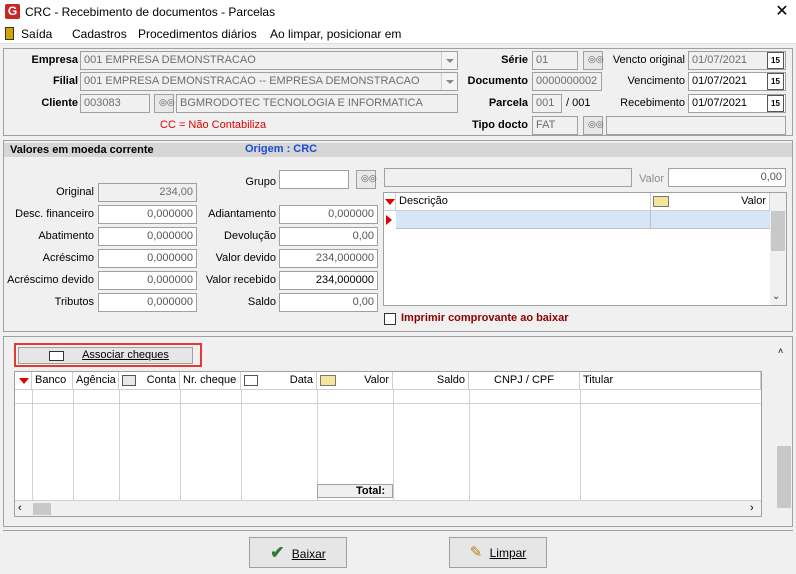 The width and height of the screenshot is (796, 574). Describe the element at coordinates (59, 103) in the screenshot. I see `cliente-label: Cliente` at that location.